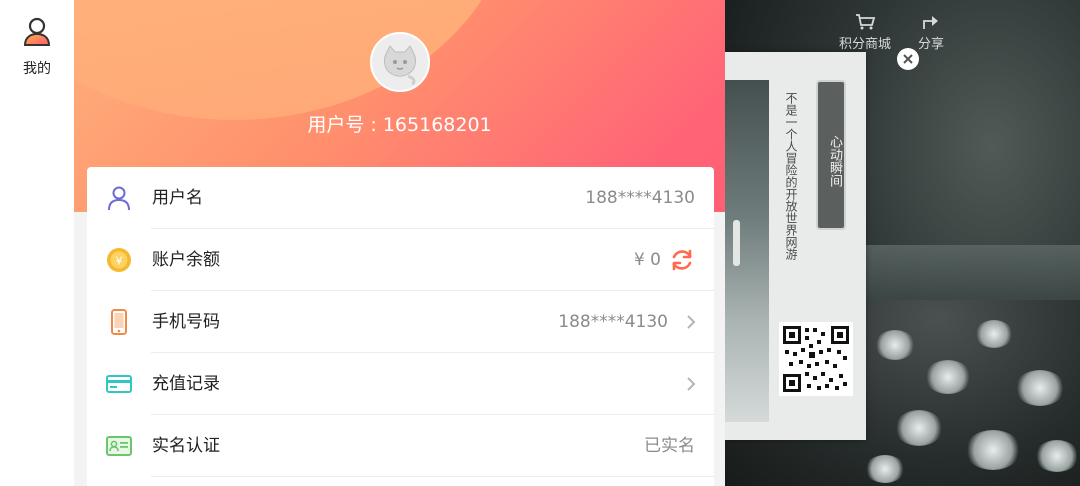 The image size is (1080, 486). I want to click on refresh-icon, so click(682, 260).